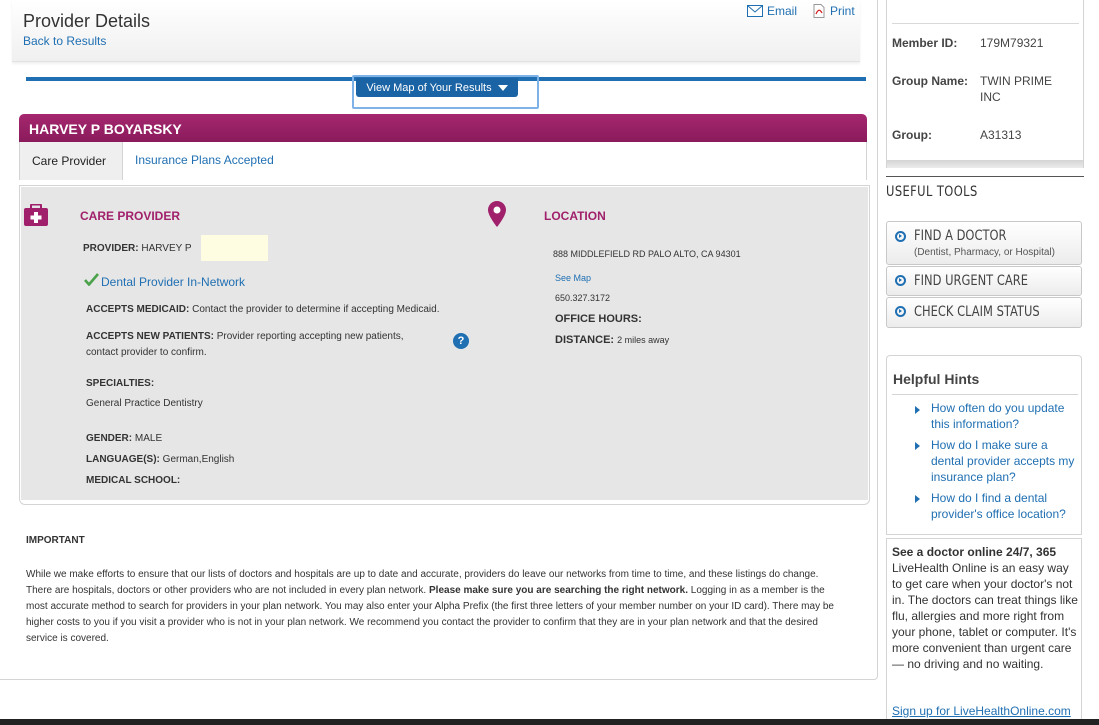 The height and width of the screenshot is (725, 1099). I want to click on office-hours-label: OFFICE HOURS:, so click(598, 319).